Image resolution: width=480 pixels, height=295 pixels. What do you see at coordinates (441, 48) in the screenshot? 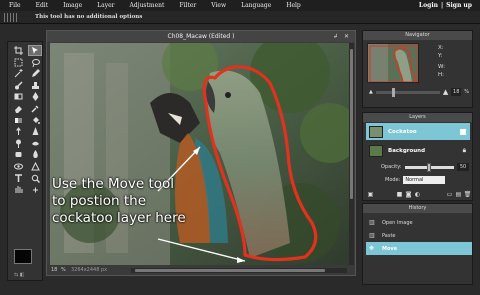
I see `x-label: X:` at bounding box center [441, 48].